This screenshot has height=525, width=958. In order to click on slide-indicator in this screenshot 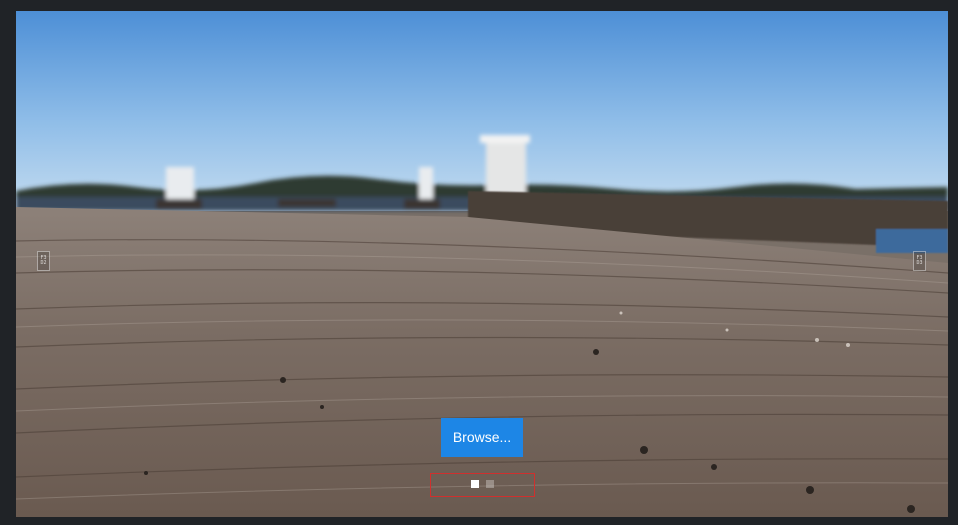, I will do `click(482, 485)`.